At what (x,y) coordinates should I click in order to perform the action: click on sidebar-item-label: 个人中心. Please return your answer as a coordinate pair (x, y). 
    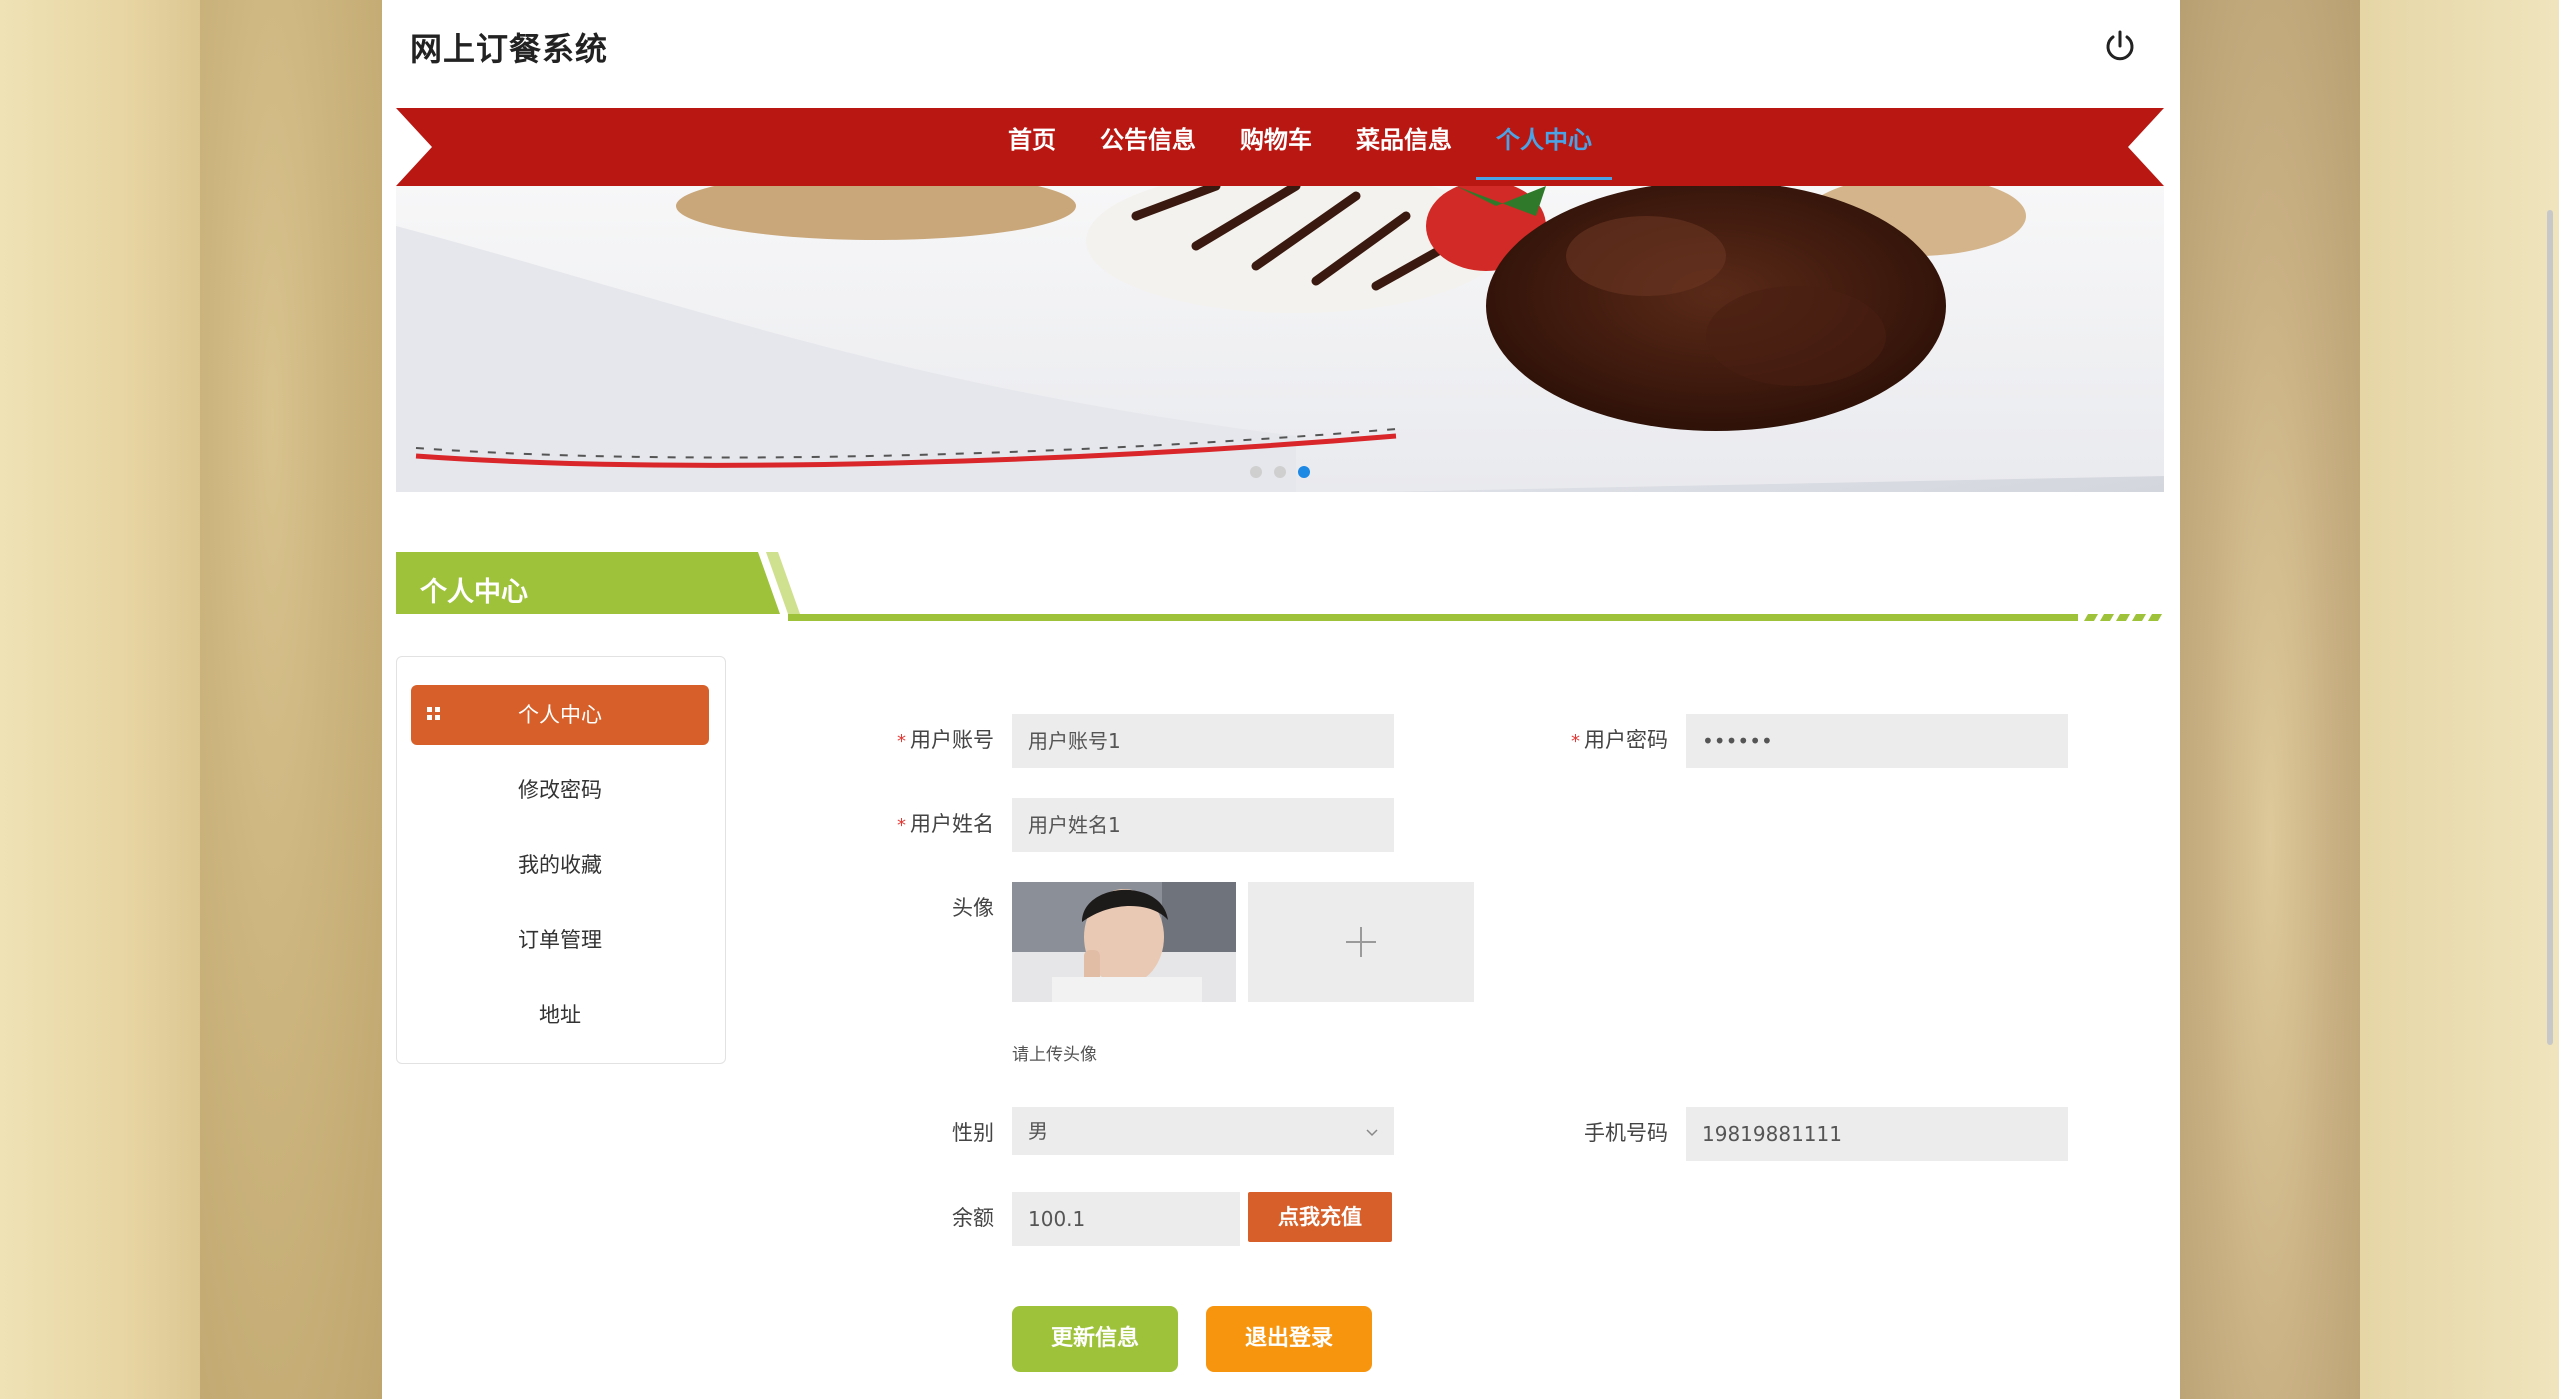
    Looking at the image, I should click on (560, 715).